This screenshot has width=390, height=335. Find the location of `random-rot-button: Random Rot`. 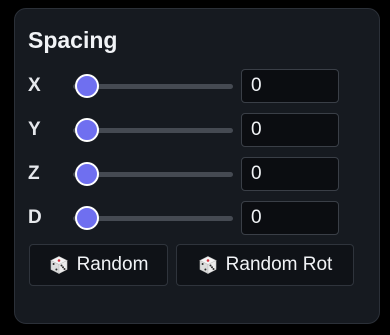

random-rot-button: Random Rot is located at coordinates (265, 265).